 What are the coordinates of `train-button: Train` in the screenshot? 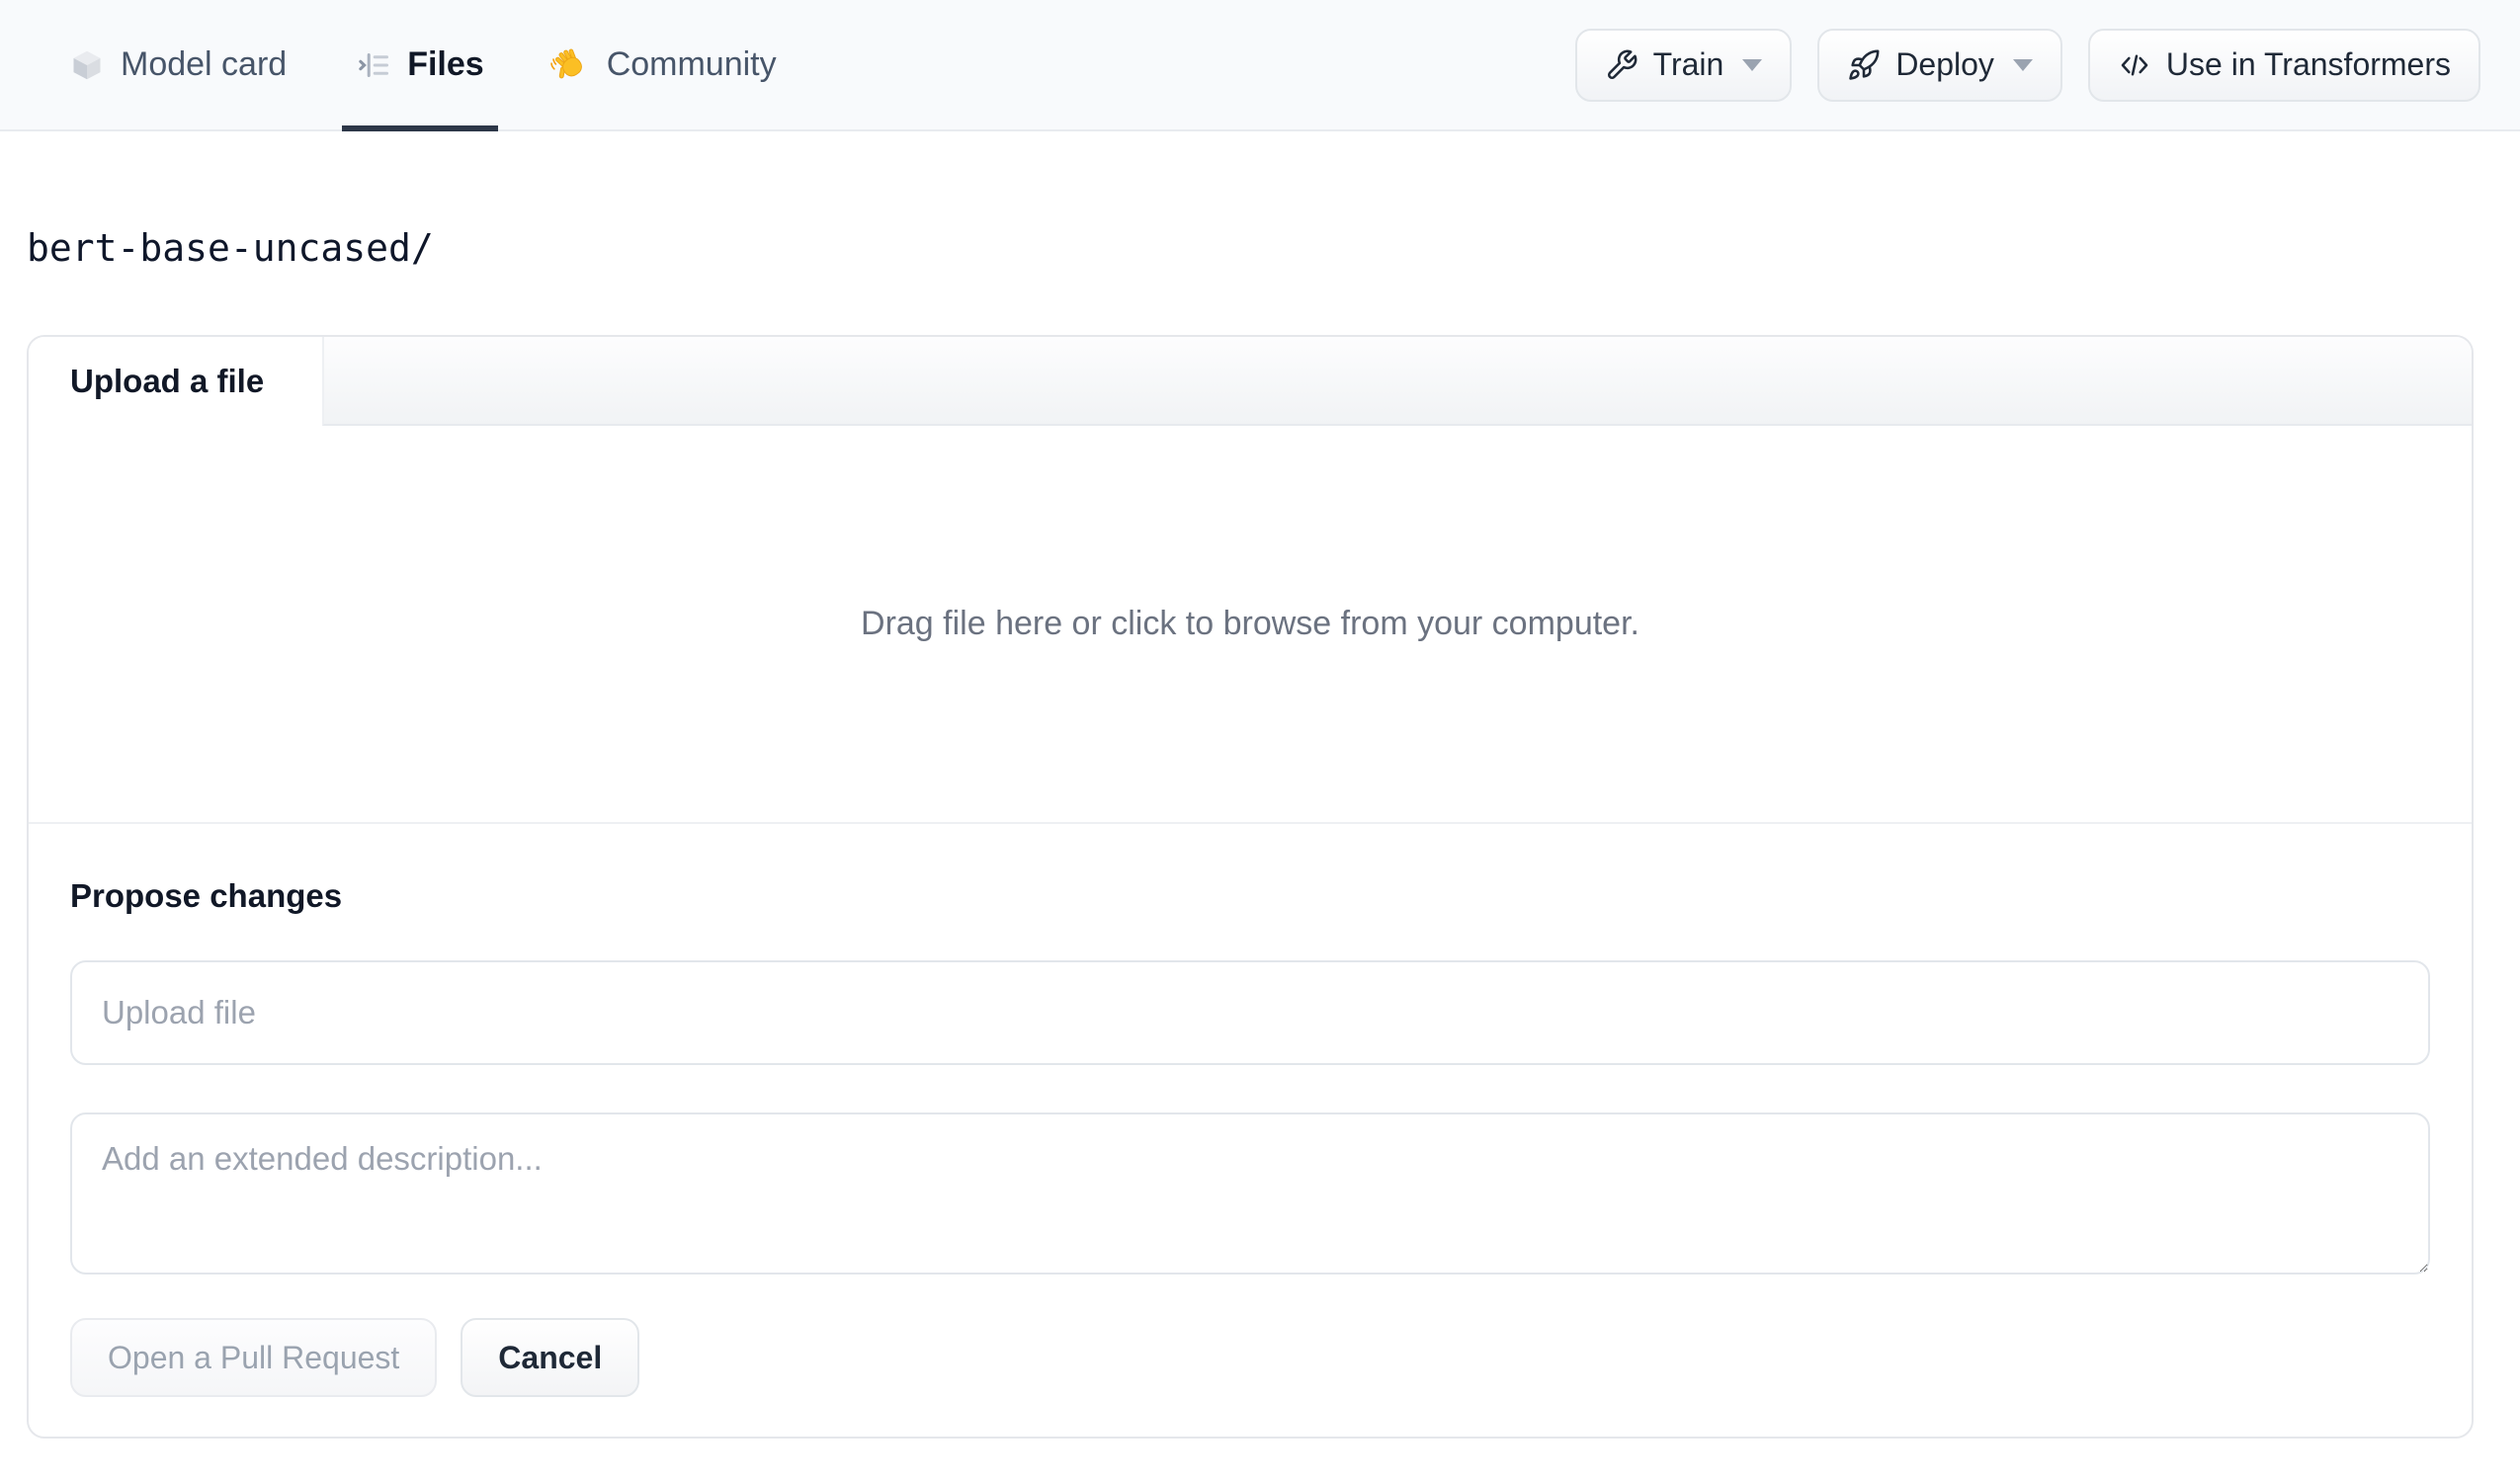 It's located at (1683, 65).